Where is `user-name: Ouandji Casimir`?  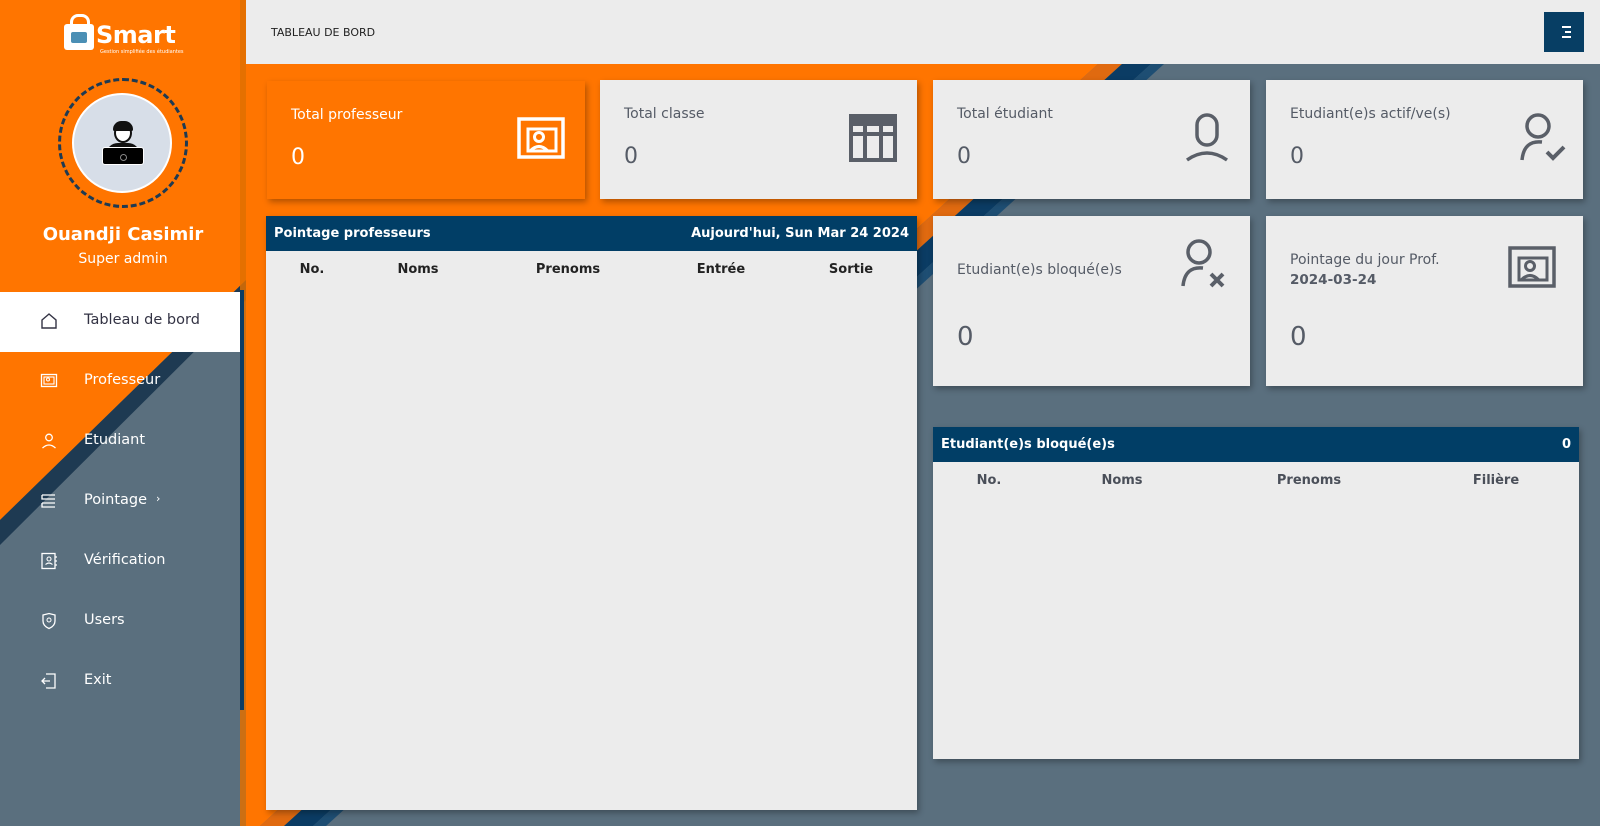
user-name: Ouandji Casimir is located at coordinates (123, 234).